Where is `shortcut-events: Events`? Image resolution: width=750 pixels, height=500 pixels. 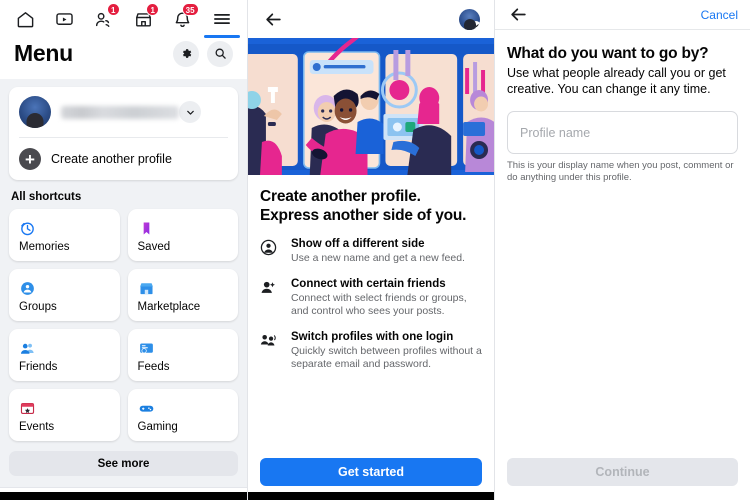
shortcut-events: Events is located at coordinates (64, 415).